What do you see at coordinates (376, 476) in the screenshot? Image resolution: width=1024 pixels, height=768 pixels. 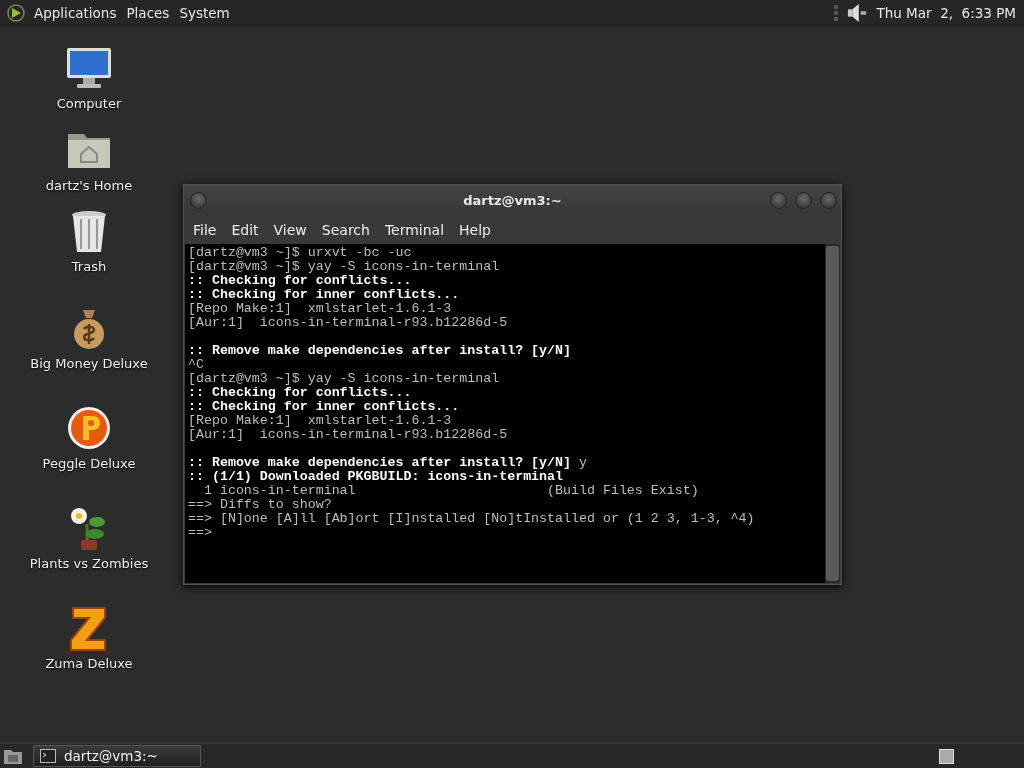 I see `terminal-line: :: (1/1) Downloaded PKGBUILD: icons-in-terminal` at bounding box center [376, 476].